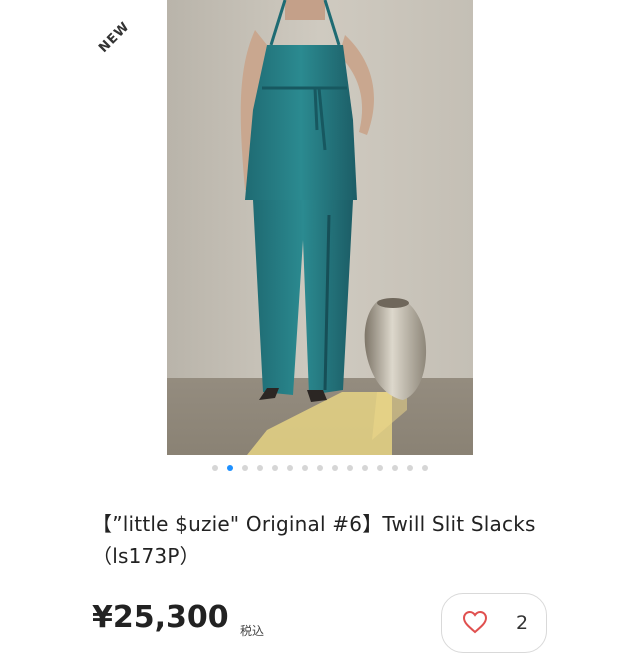 The height and width of the screenshot is (653, 640). I want to click on like-count: 2, so click(522, 623).